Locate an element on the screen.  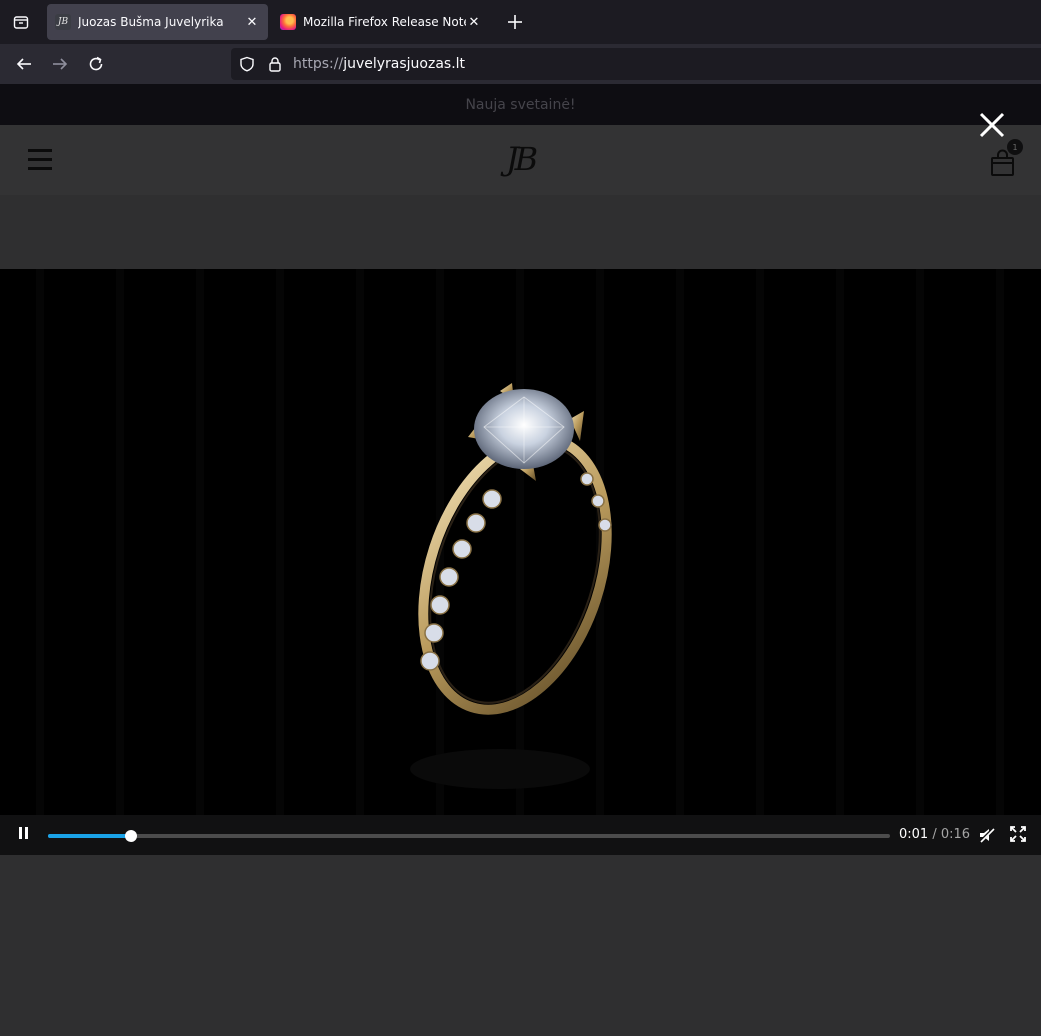
reload-button is located at coordinates (96, 64).